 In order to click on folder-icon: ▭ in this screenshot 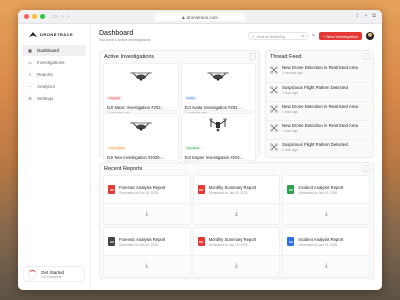, I will do `click(30, 62)`.